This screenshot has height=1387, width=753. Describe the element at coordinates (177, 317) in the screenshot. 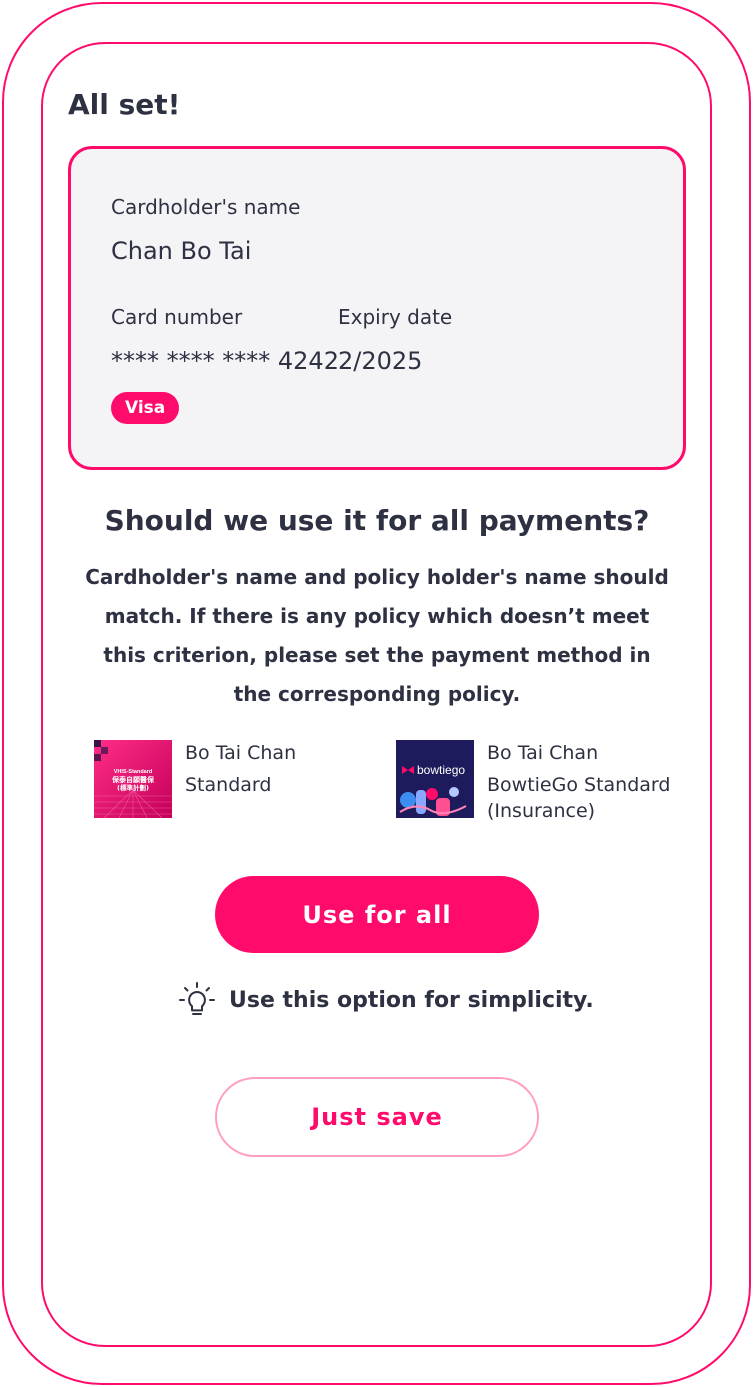

I see `card-number-label: Card number` at that location.